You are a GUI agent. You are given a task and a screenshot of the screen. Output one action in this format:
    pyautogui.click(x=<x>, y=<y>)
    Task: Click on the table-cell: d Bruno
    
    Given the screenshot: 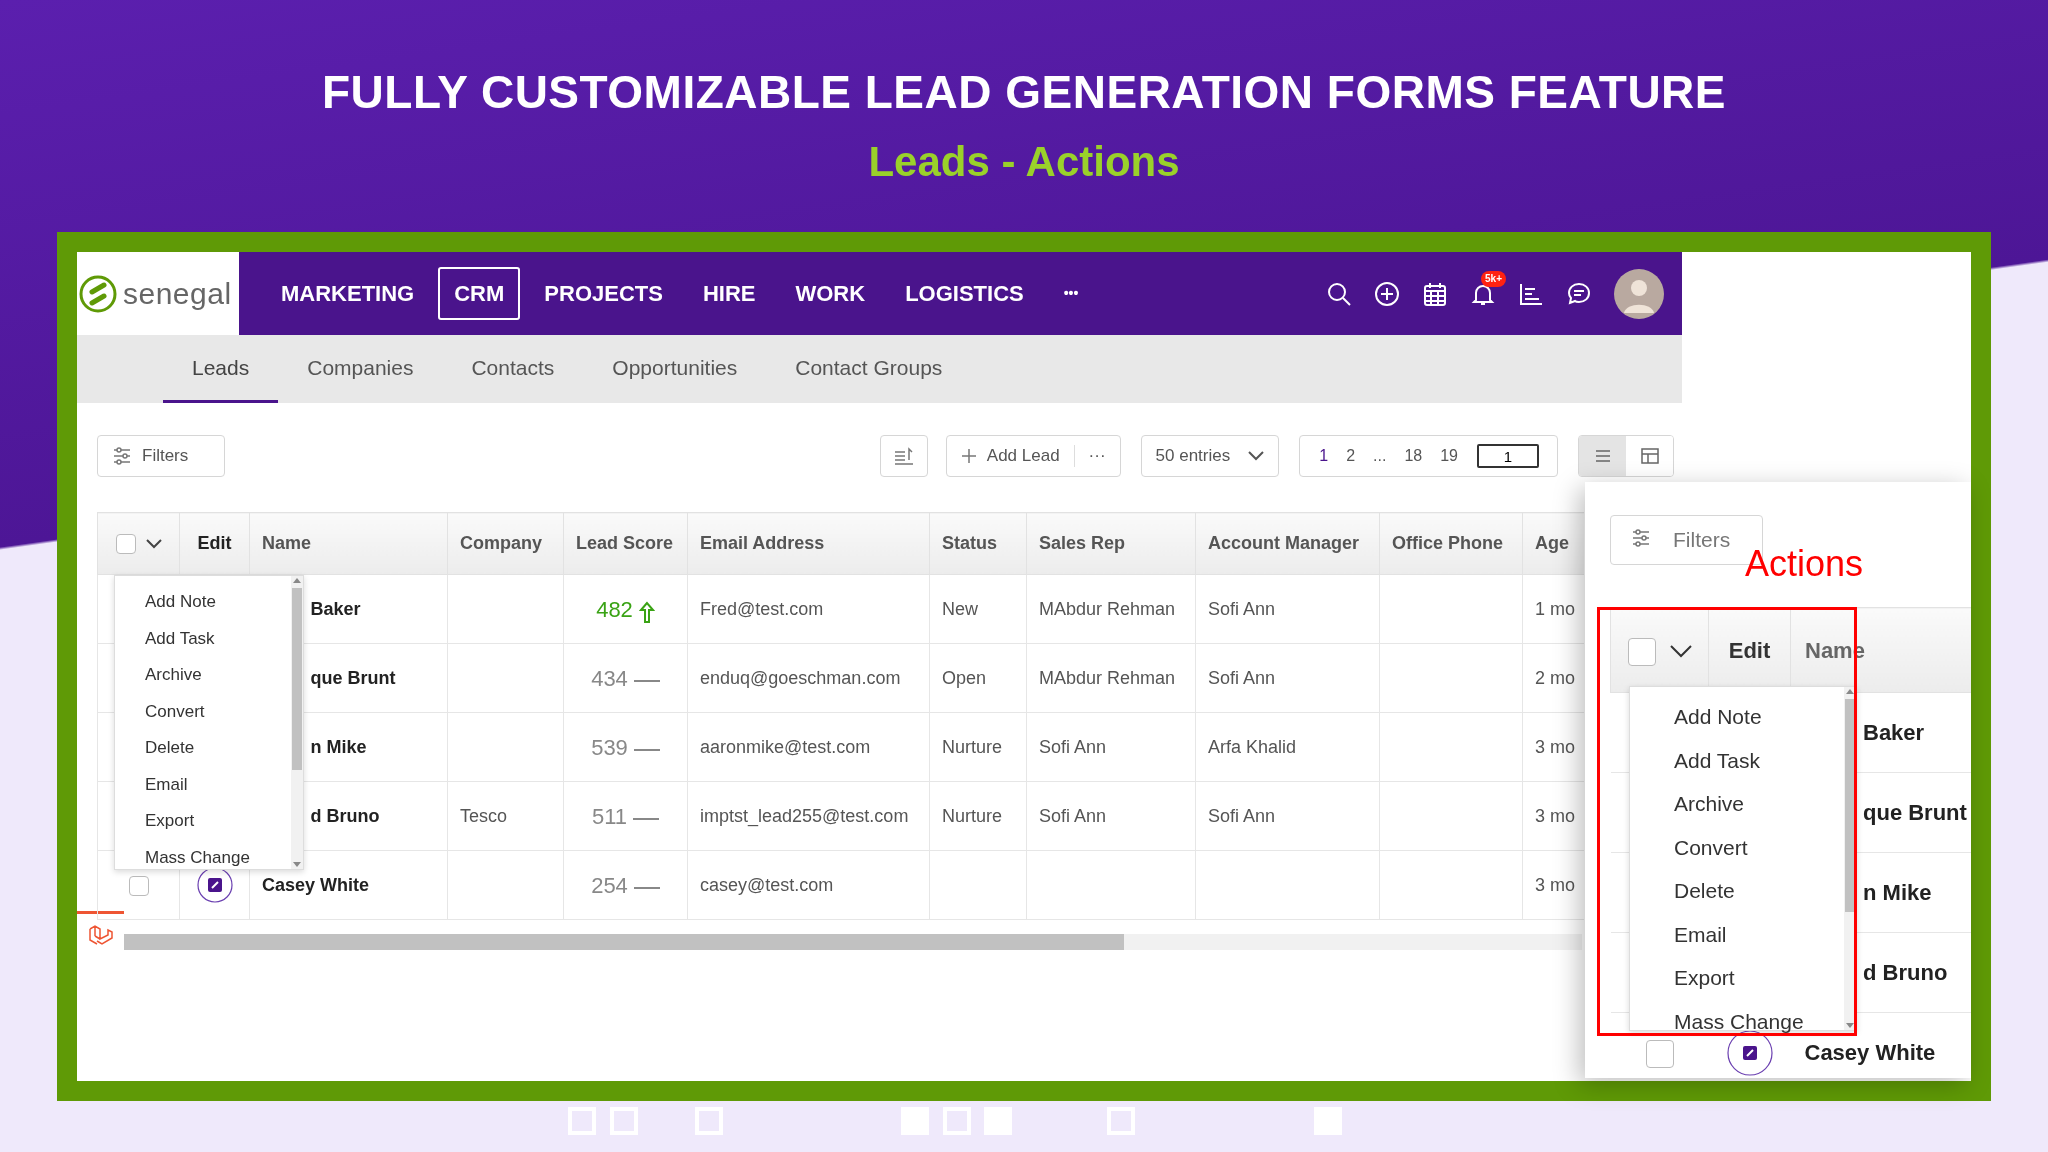 What is the action you would take?
    pyautogui.click(x=1905, y=972)
    